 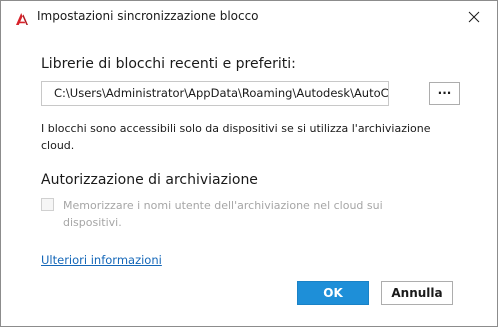 I want to click on close-button, so click(x=474, y=17).